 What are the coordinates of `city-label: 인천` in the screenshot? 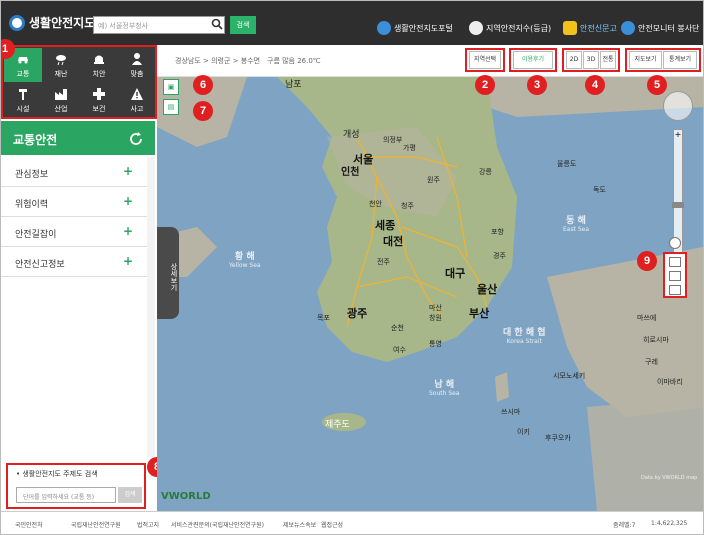 It's located at (350, 170).